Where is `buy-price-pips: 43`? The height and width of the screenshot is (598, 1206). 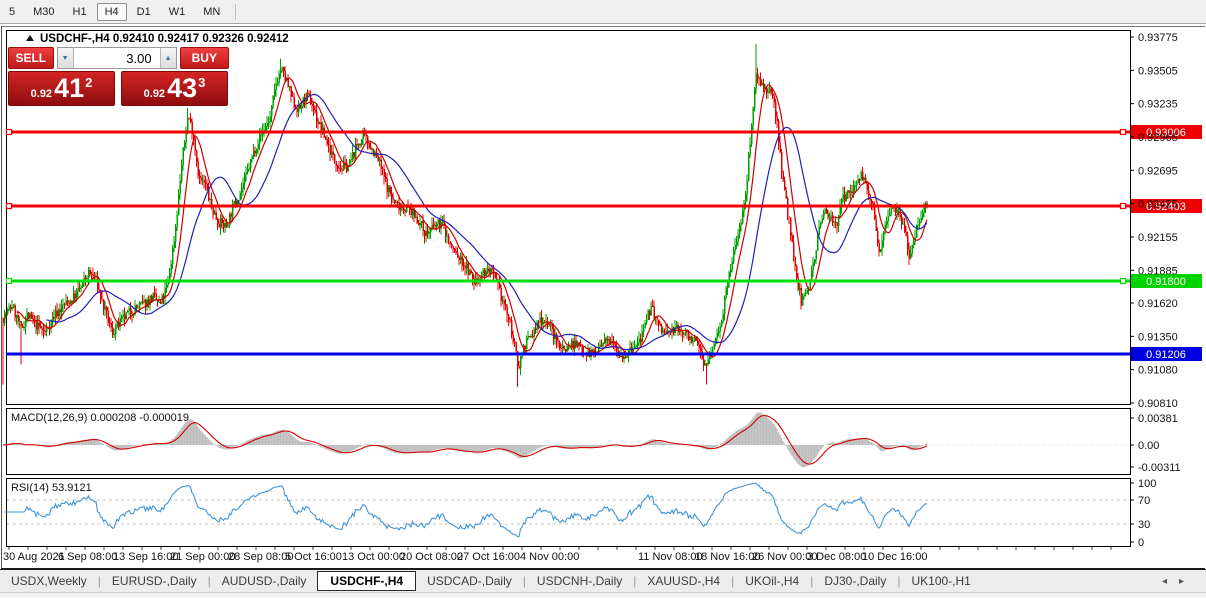
buy-price-pips: 43 is located at coordinates (182, 88).